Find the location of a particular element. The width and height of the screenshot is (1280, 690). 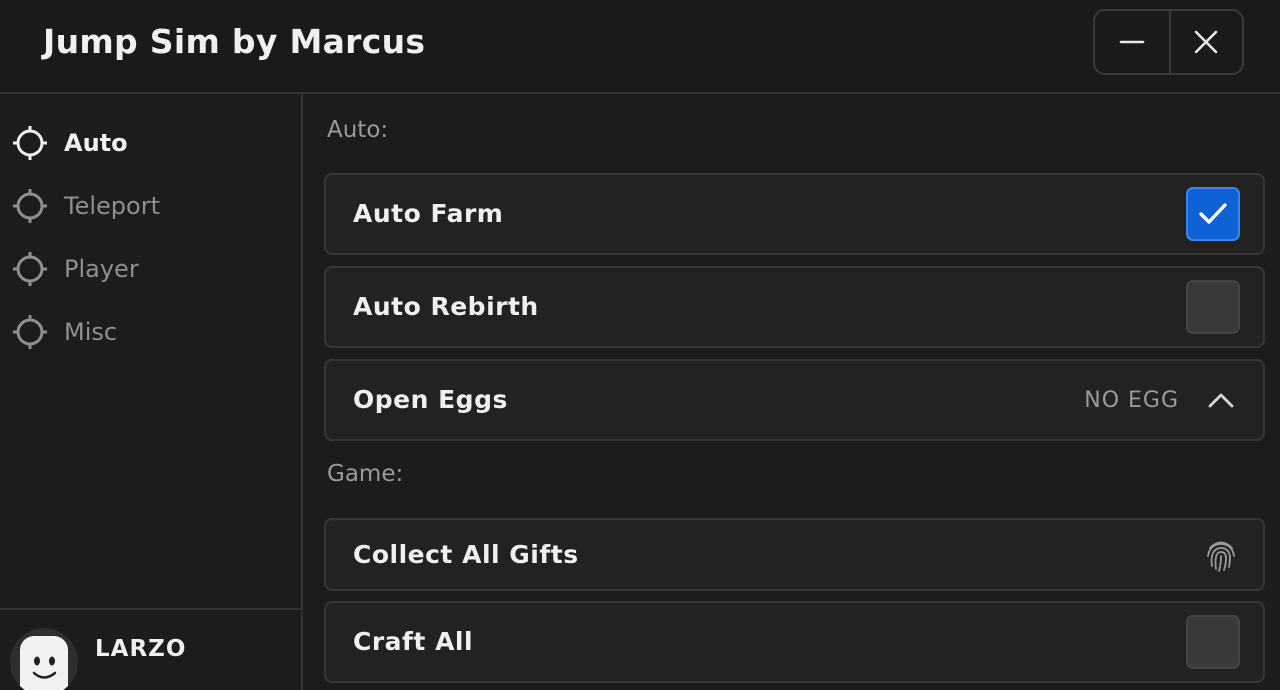

user-profile: LARZO is located at coordinates (151, 649).